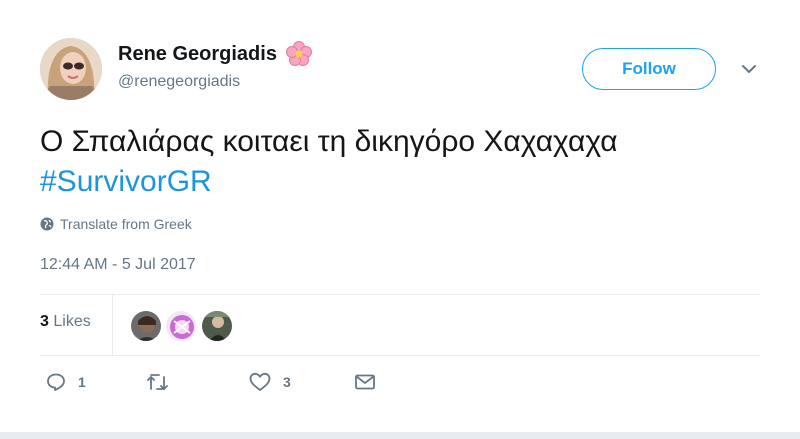 This screenshot has height=439, width=800. What do you see at coordinates (298, 53) in the screenshot?
I see `cherry-blossom-icon` at bounding box center [298, 53].